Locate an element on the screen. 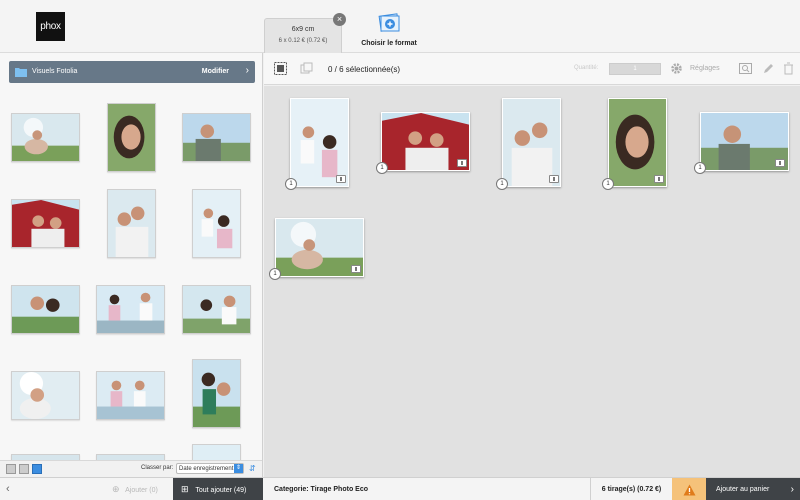 This screenshot has height=500, width=800. add-all-button: ⊞ Tout ajouter (49) is located at coordinates (218, 489).